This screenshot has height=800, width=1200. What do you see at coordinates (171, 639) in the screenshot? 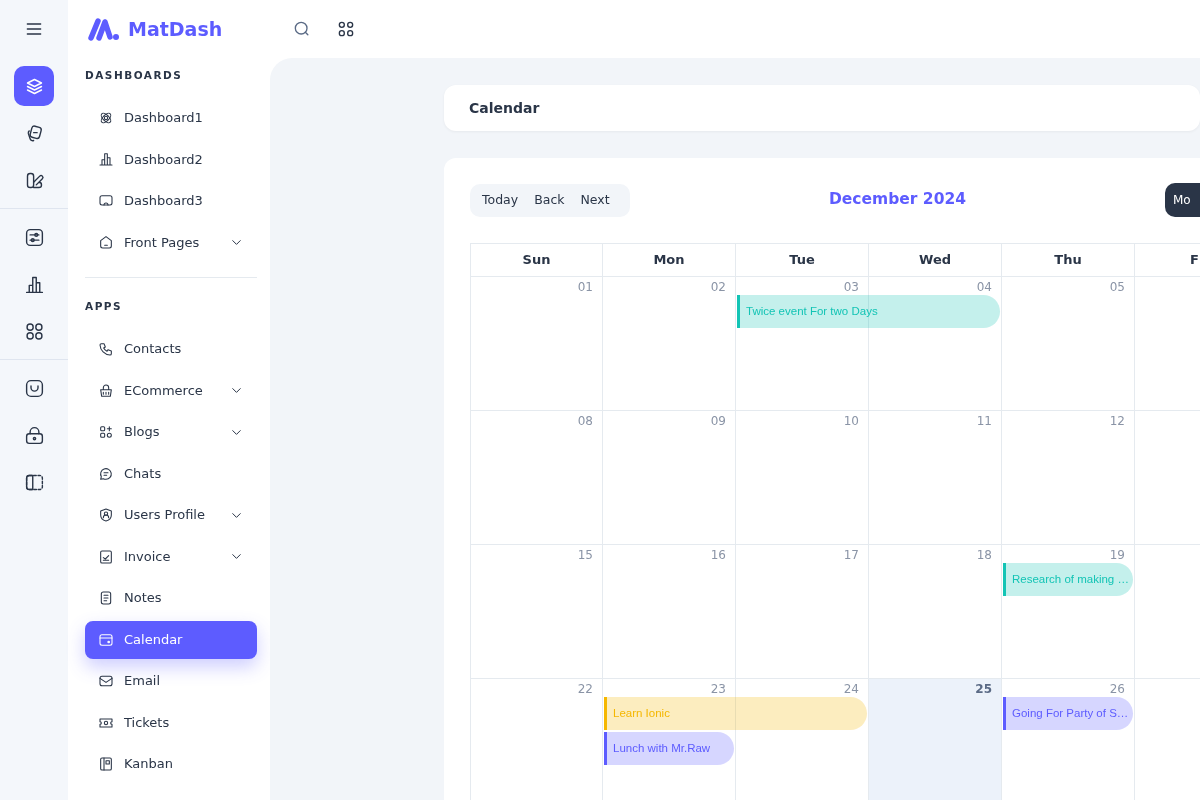
I see `sidebar-item: Calendar` at bounding box center [171, 639].